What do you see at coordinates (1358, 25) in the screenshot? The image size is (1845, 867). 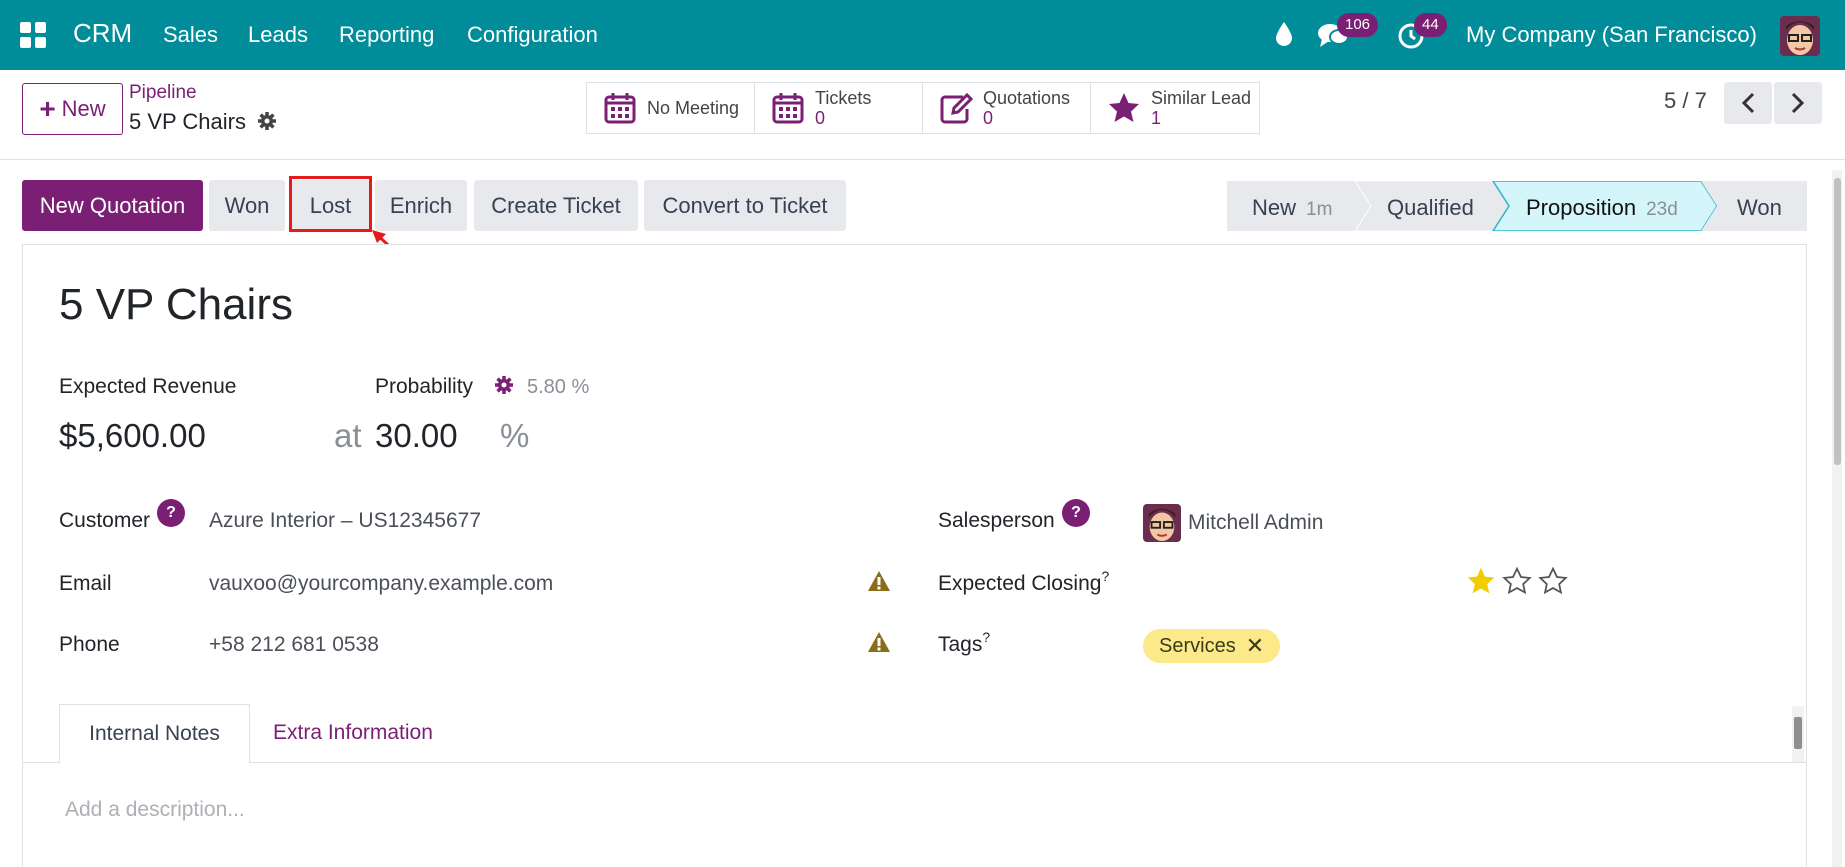 I see `messages-badge: 106` at bounding box center [1358, 25].